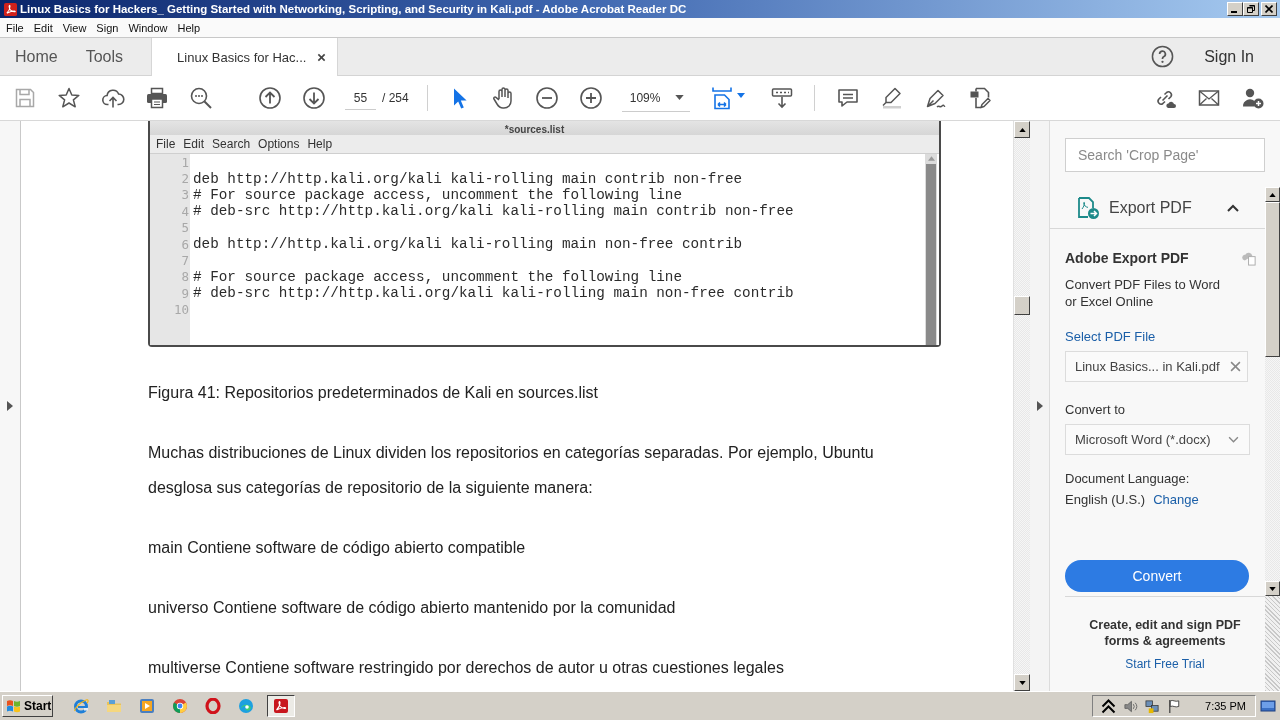 The width and height of the screenshot is (1280, 720). Describe the element at coordinates (246, 706) in the screenshot. I see `swirl-logo-icon` at that location.